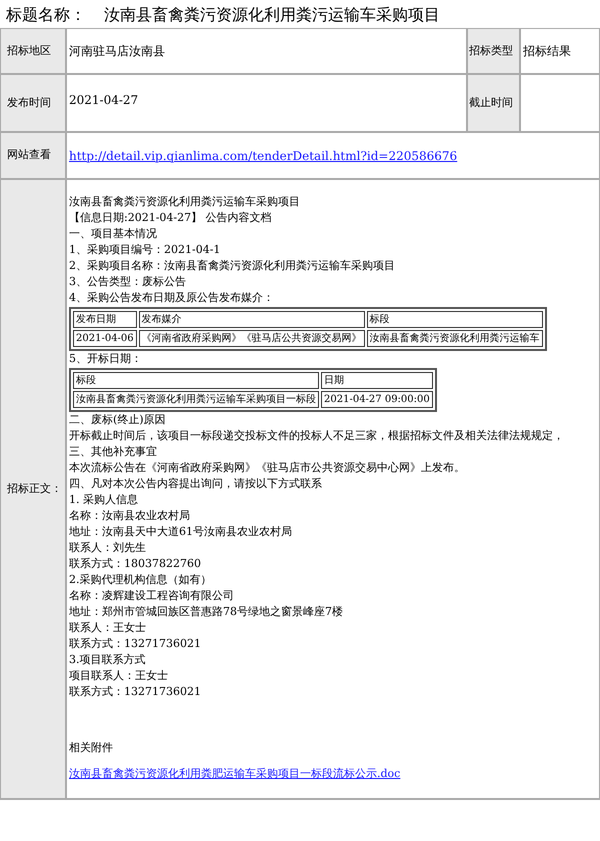 The height and width of the screenshot is (841, 600). What do you see at coordinates (46, 14) in the screenshot?
I see `title-label: 标题名称：` at bounding box center [46, 14].